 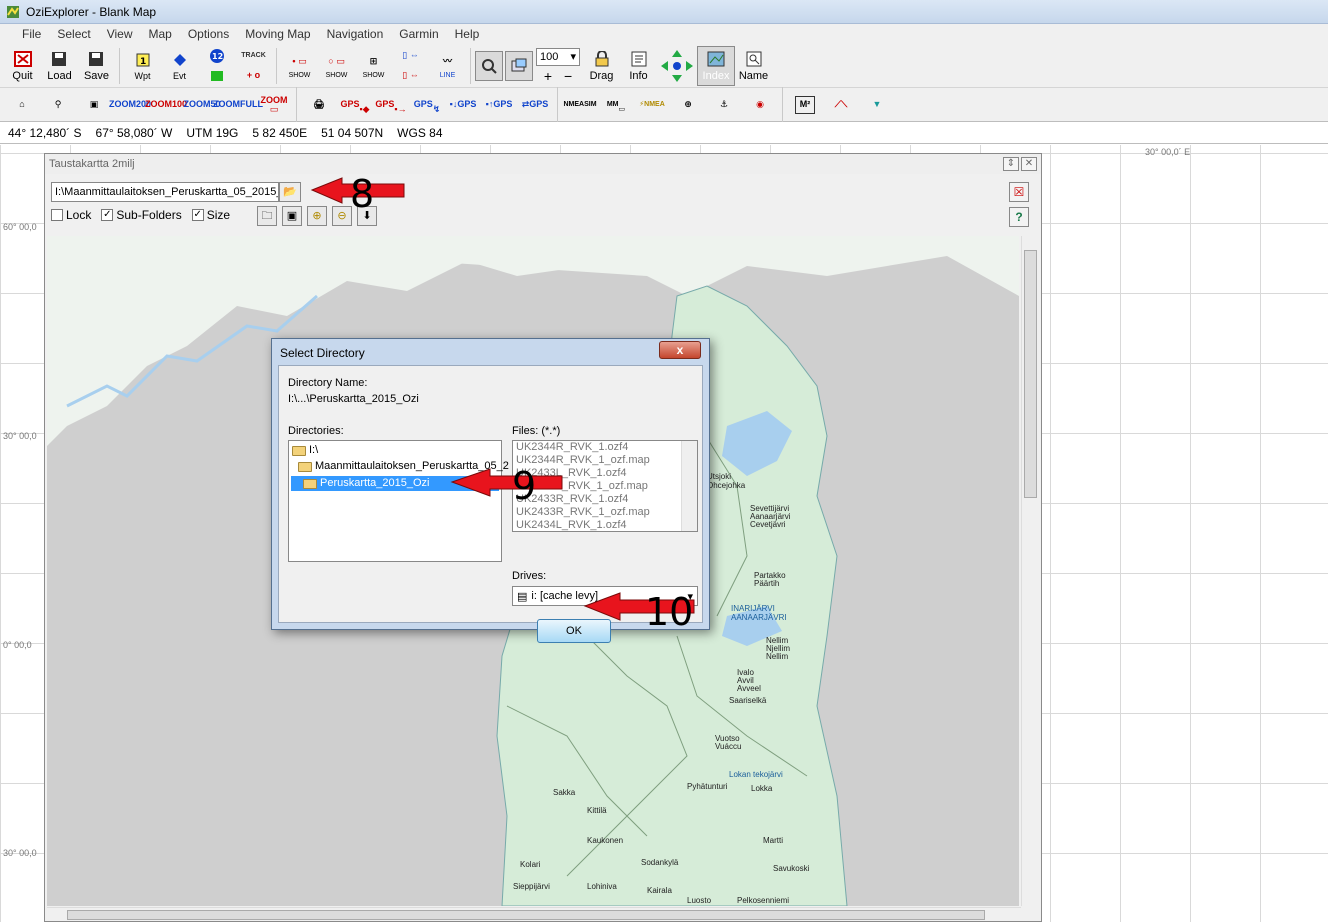 I want to click on lock-checkbox: Lock, so click(x=71, y=215).